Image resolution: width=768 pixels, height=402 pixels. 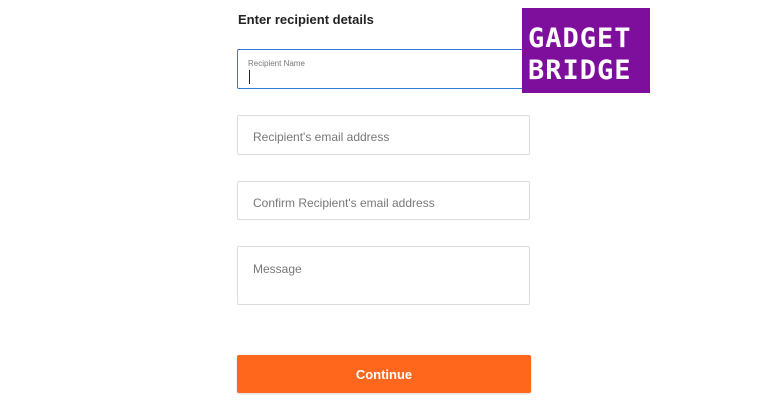 What do you see at coordinates (277, 269) in the screenshot?
I see `message-placeholder: Message` at bounding box center [277, 269].